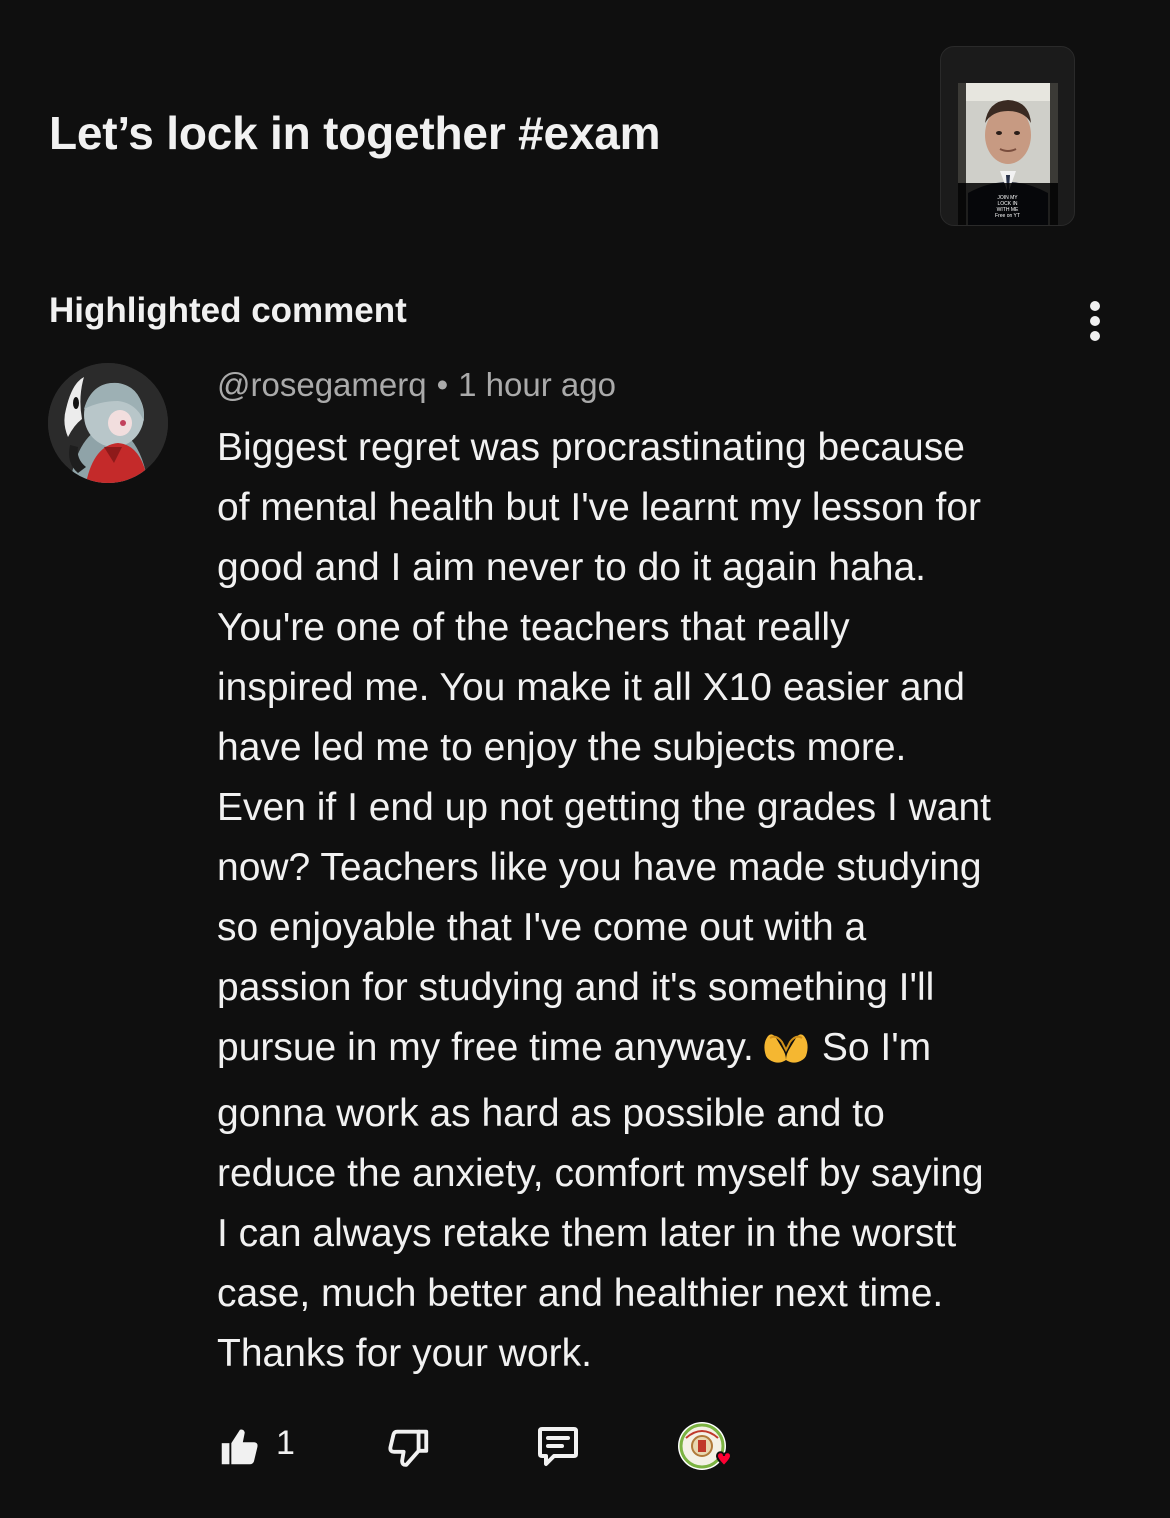  What do you see at coordinates (786, 1054) in the screenshot?
I see `heart-hands-emoji-icon` at bounding box center [786, 1054].